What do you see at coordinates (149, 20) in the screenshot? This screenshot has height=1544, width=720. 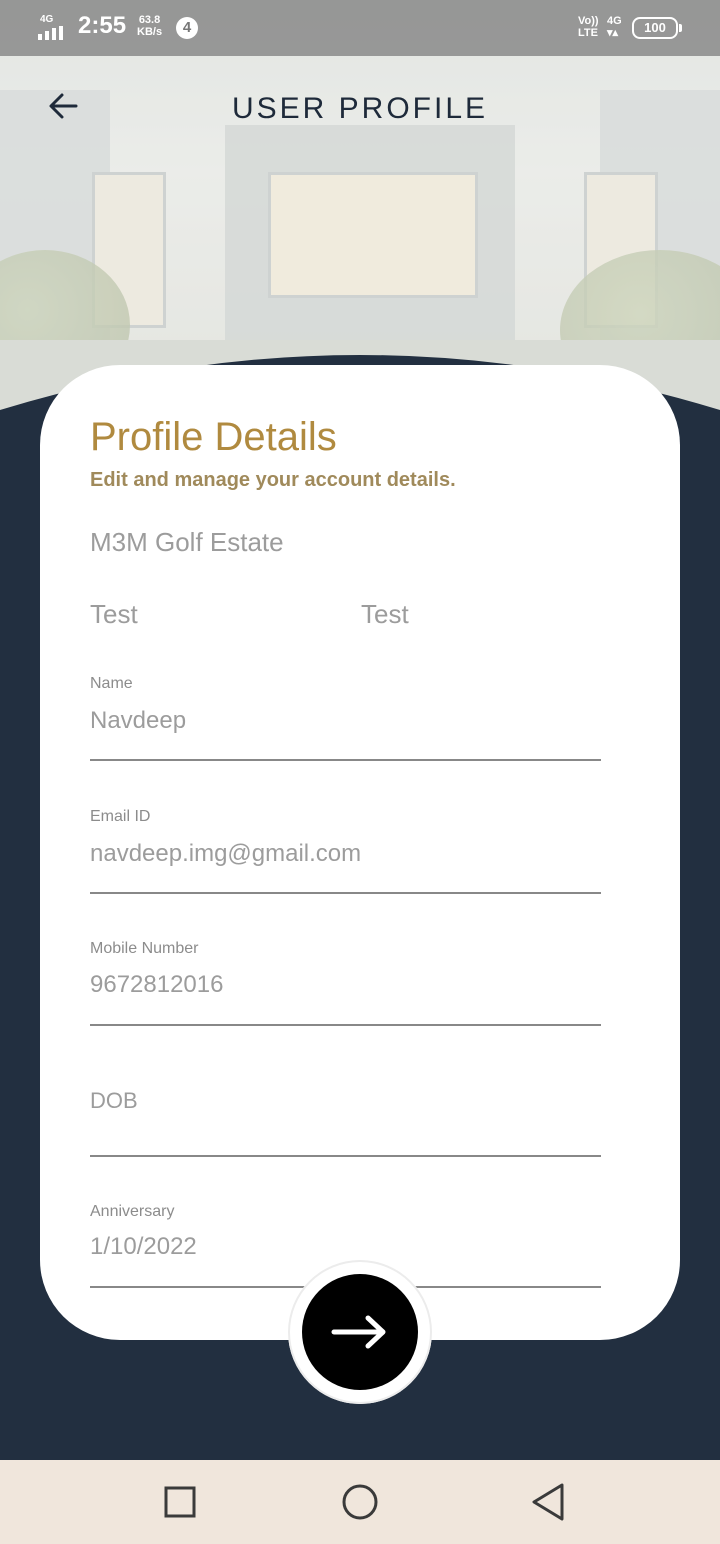 I see `speed-value: 63.8` at bounding box center [149, 20].